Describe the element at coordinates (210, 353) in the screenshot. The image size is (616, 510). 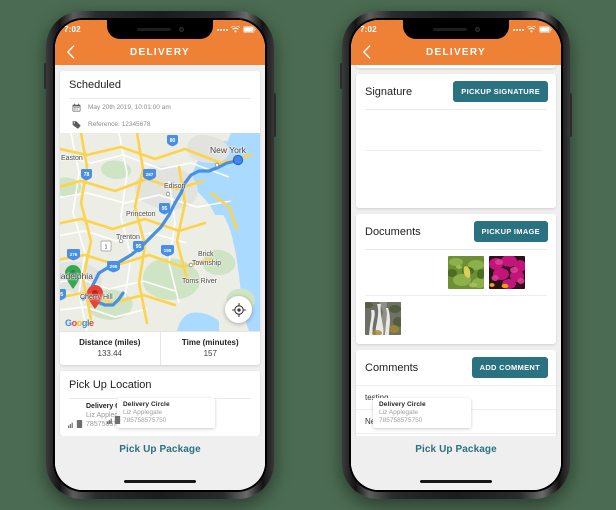
I see `stat-time-value: 157` at that location.